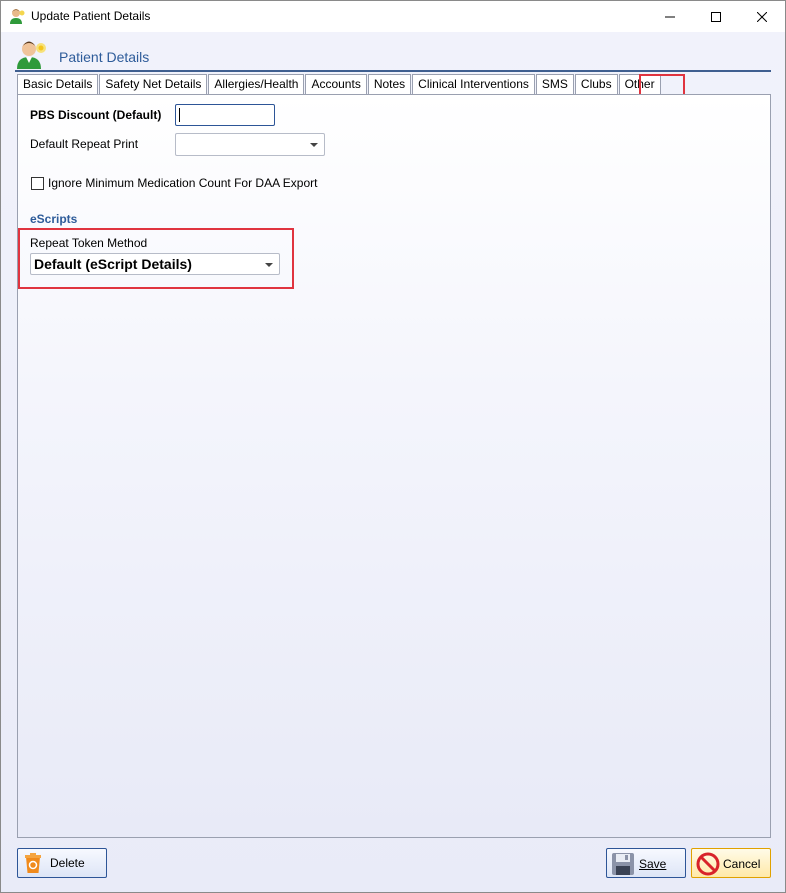 Image resolution: width=786 pixels, height=893 pixels. I want to click on recycle-bin-icon, so click(33, 864).